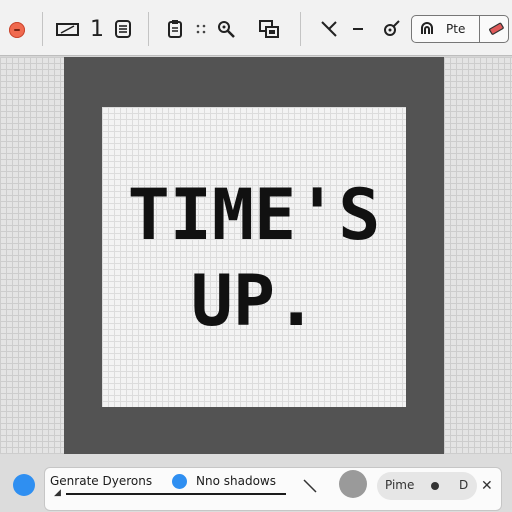  What do you see at coordinates (487, 486) in the screenshot?
I see `close-panel-icon: ✕` at bounding box center [487, 486].